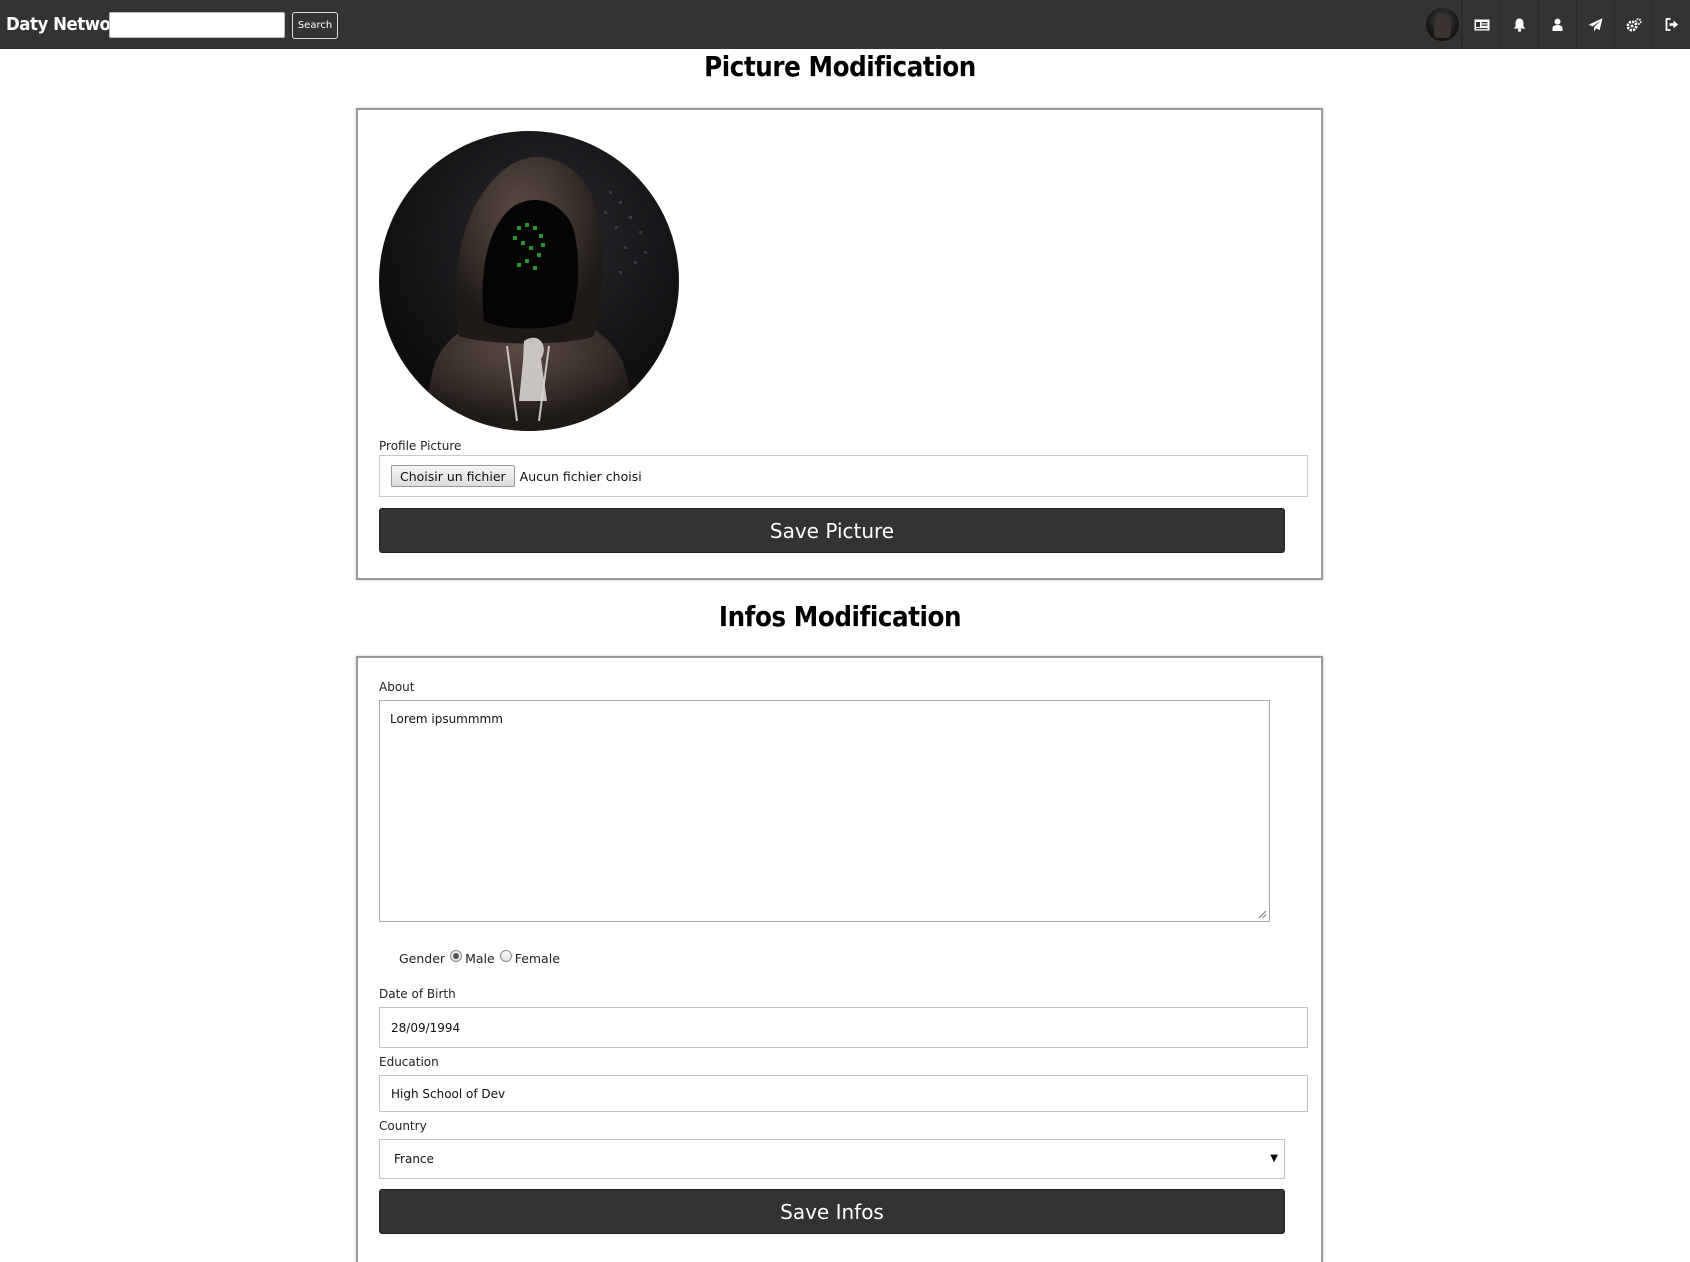 The image size is (1690, 1262). I want to click on notifications-button, so click(1519, 24).